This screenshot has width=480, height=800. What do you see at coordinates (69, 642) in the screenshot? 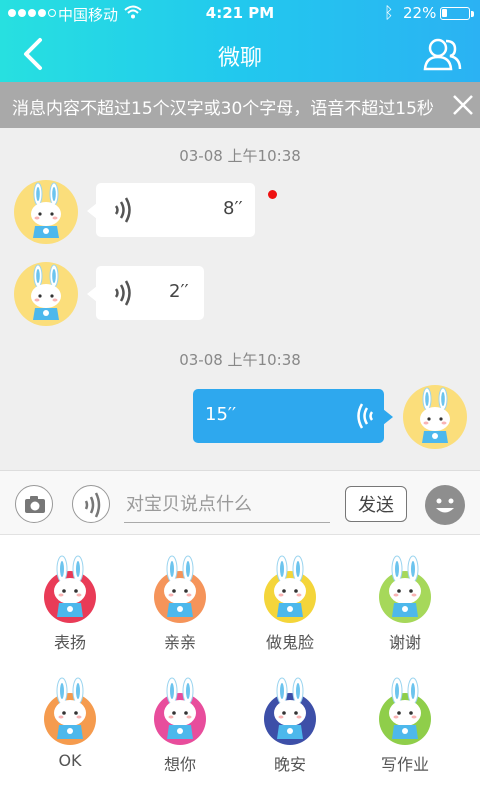
I see `sticker-label: 表扬` at bounding box center [69, 642].